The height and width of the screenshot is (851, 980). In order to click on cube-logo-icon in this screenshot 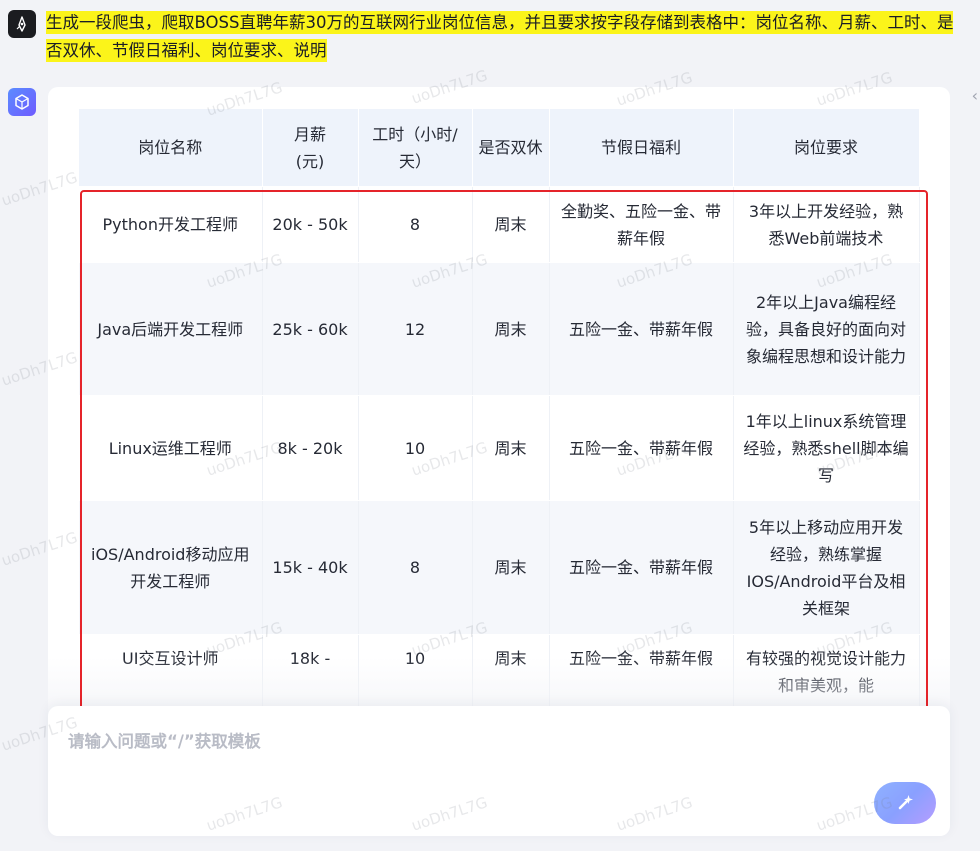, I will do `click(22, 102)`.